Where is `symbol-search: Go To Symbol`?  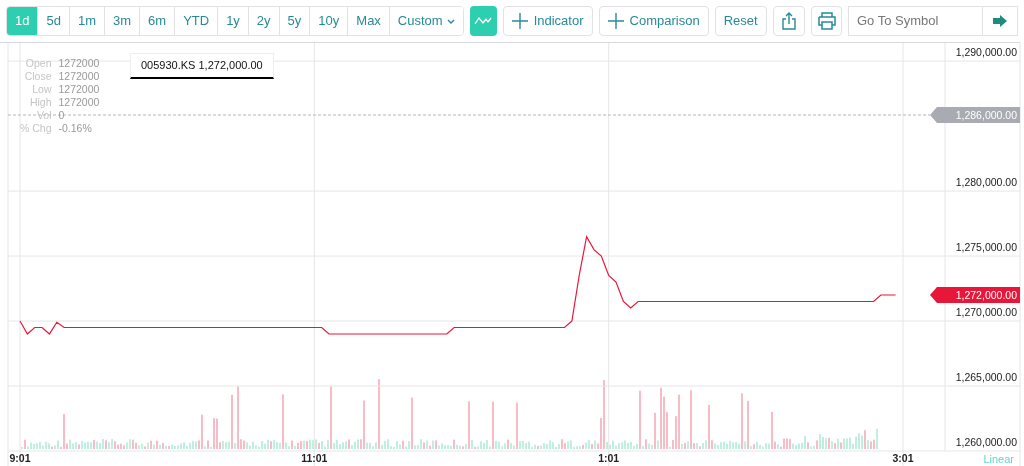 symbol-search: Go To Symbol is located at coordinates (933, 21).